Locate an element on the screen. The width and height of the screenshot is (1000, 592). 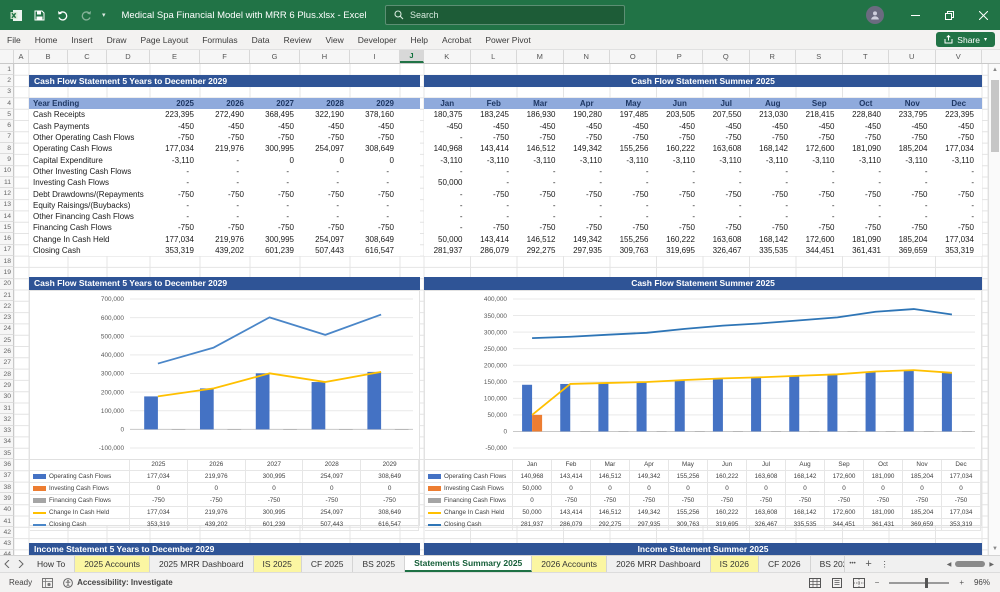
statement-row-label: Cash Receipts is located at coordinates (89, 114).